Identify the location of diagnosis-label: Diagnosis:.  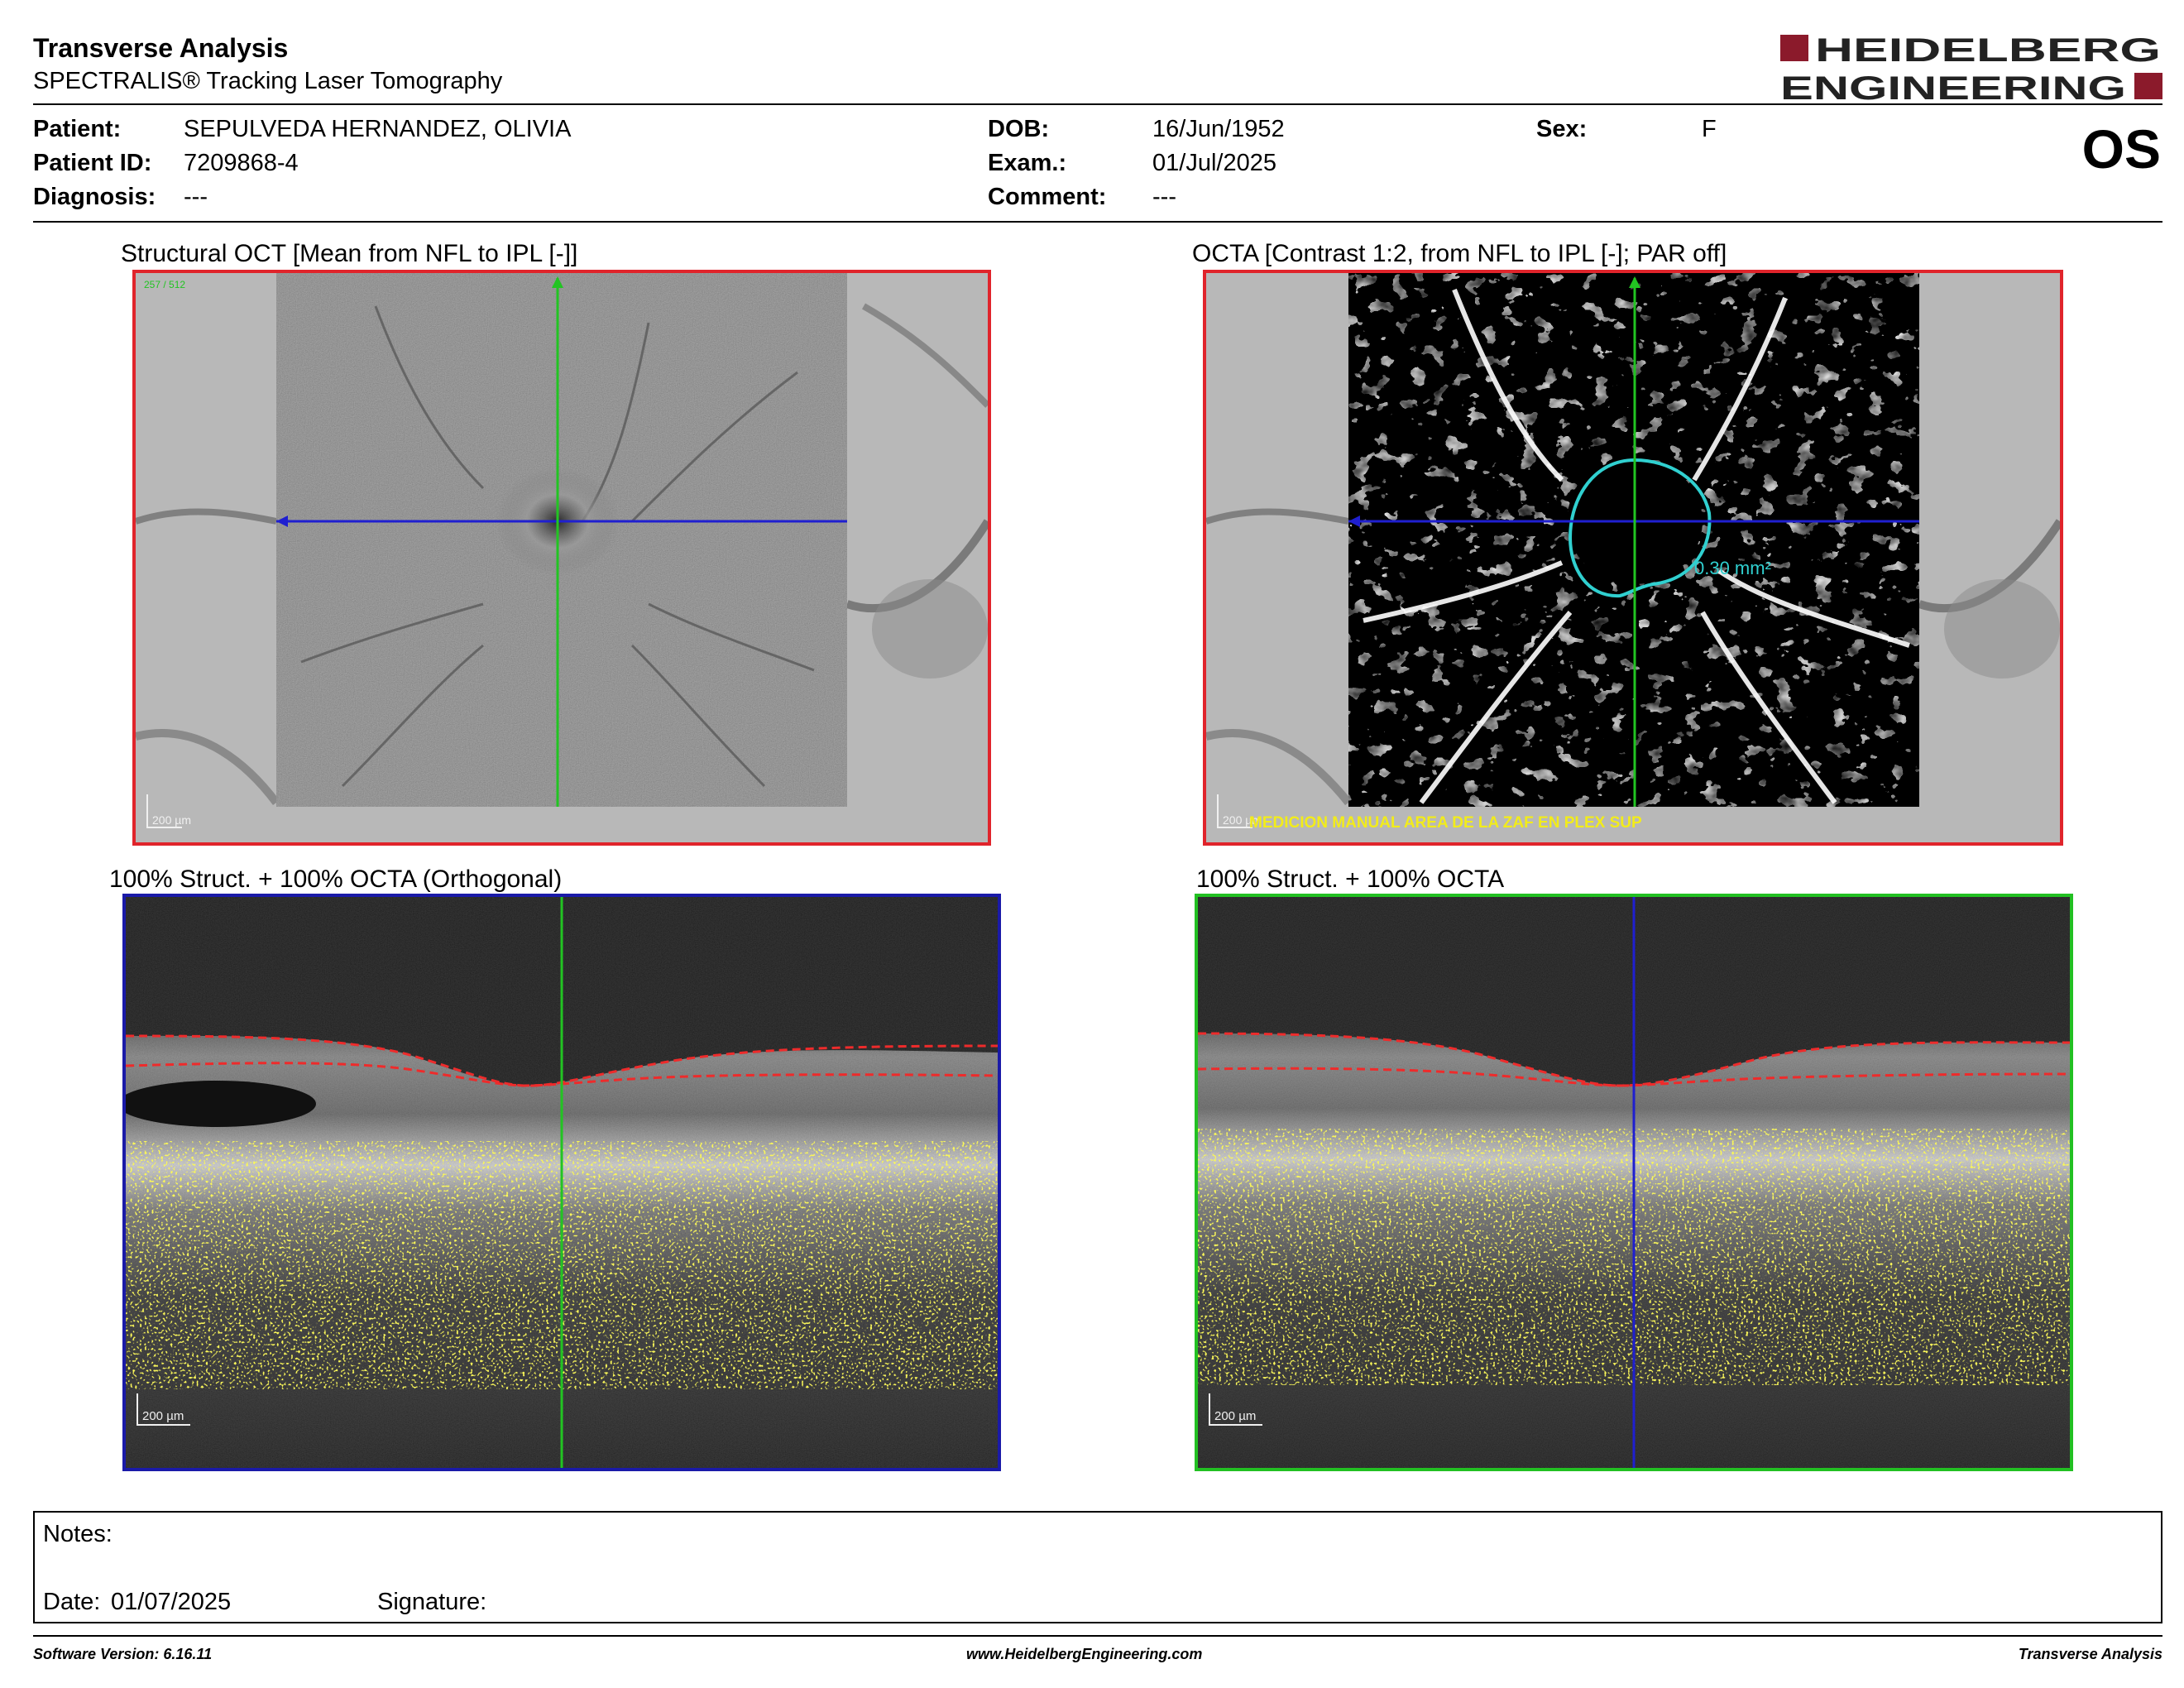
(94, 197).